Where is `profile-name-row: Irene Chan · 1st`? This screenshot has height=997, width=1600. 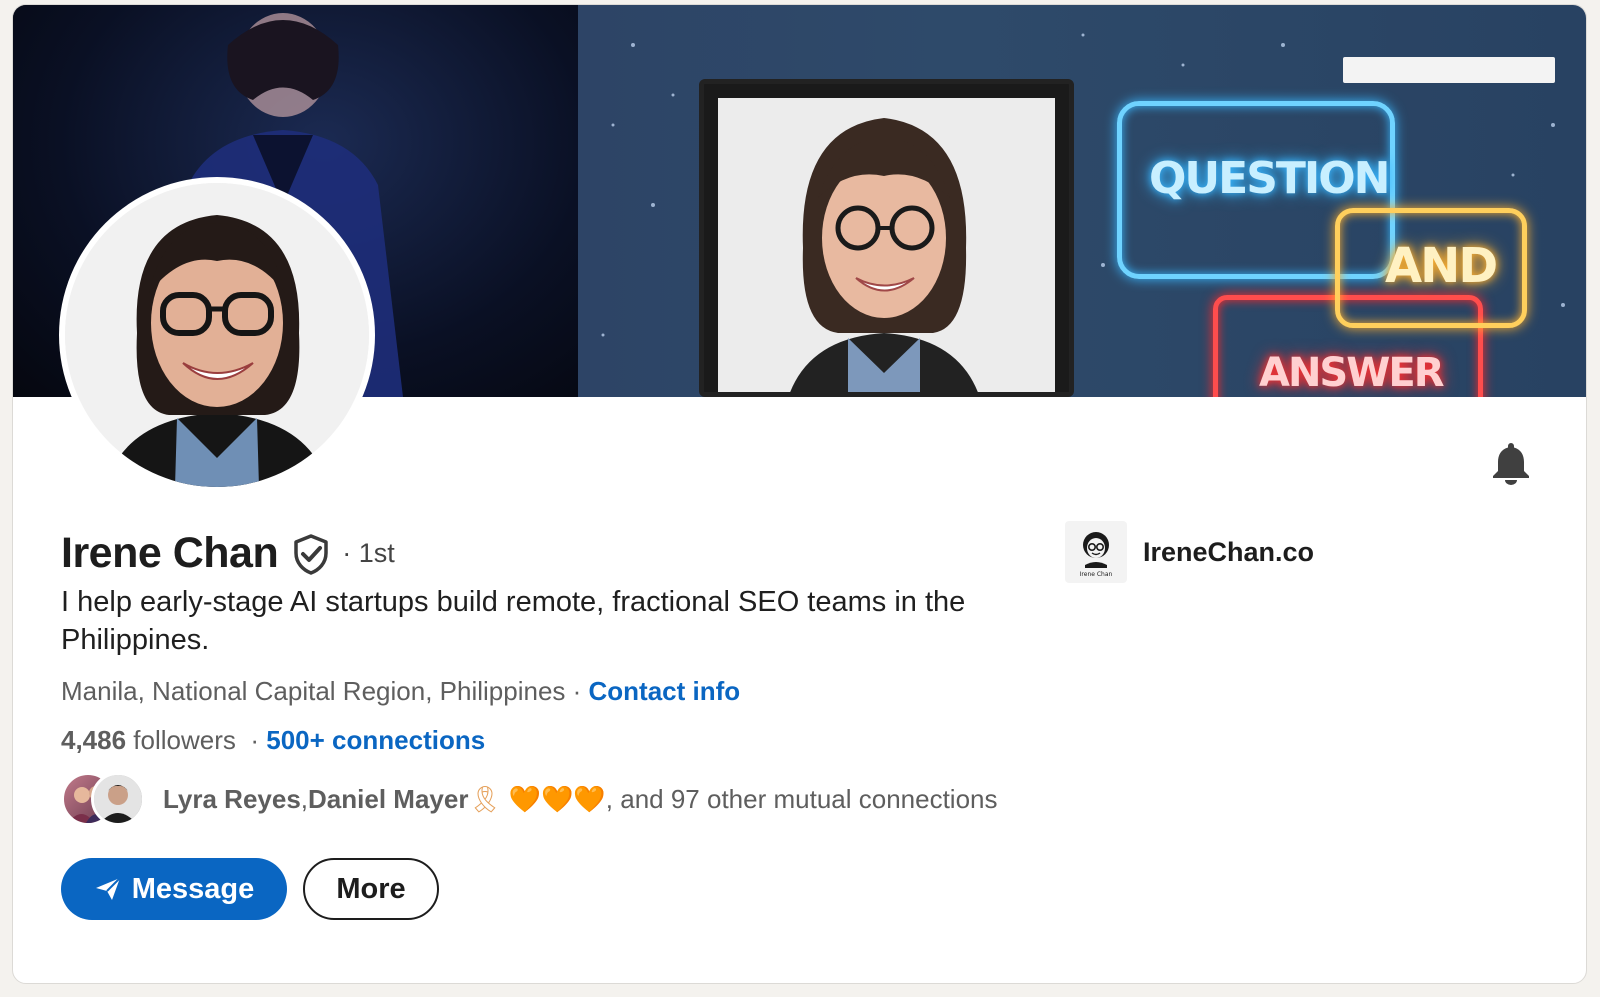
profile-name-row: Irene Chan · 1st is located at coordinates (228, 553).